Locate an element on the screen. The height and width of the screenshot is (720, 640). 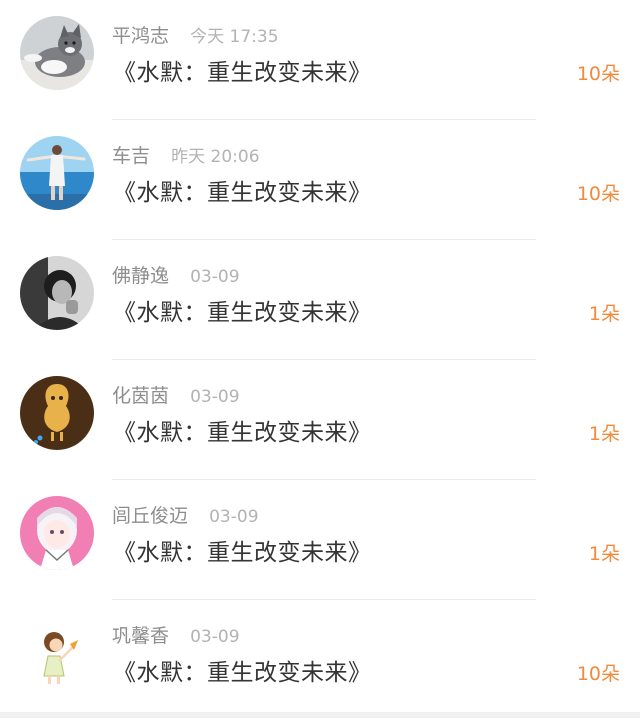
sea-photo-avatar-icon is located at coordinates (57, 173).